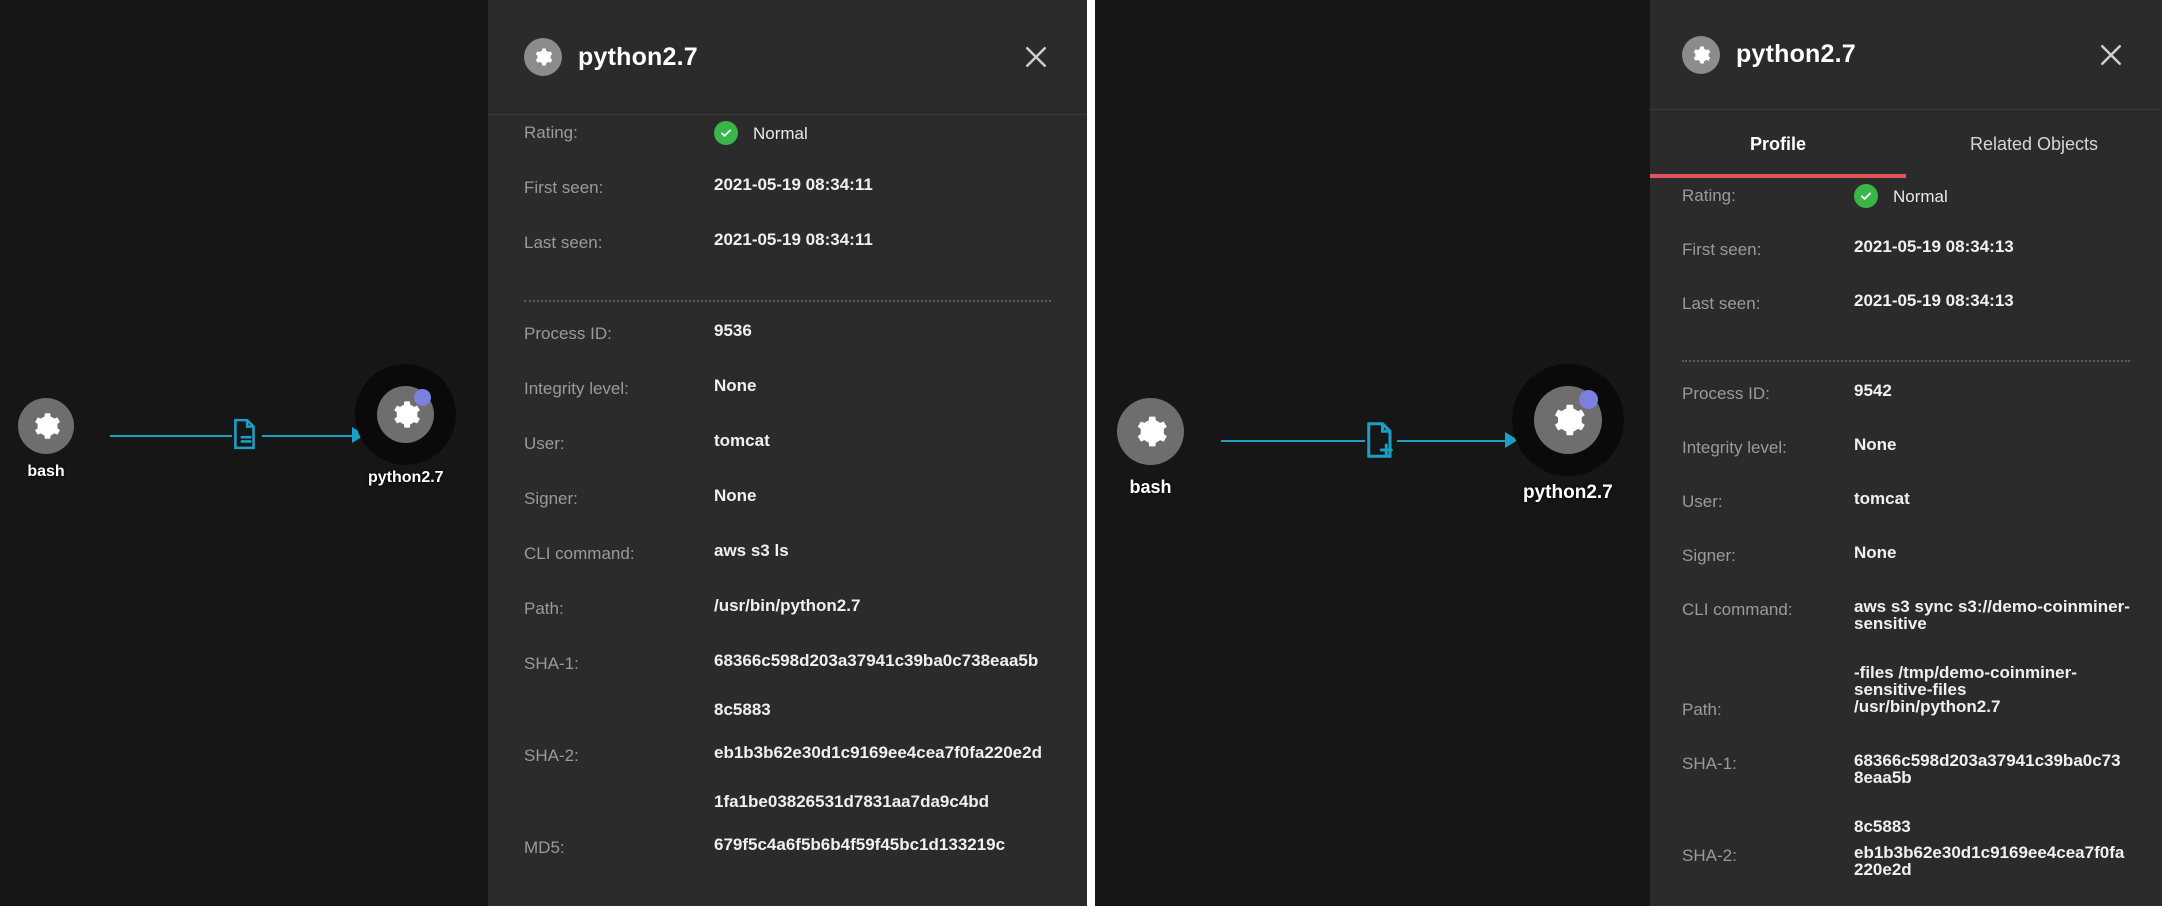  What do you see at coordinates (787, 569) in the screenshot?
I see `row-cli-command: CLI command: aws s3 ls` at bounding box center [787, 569].